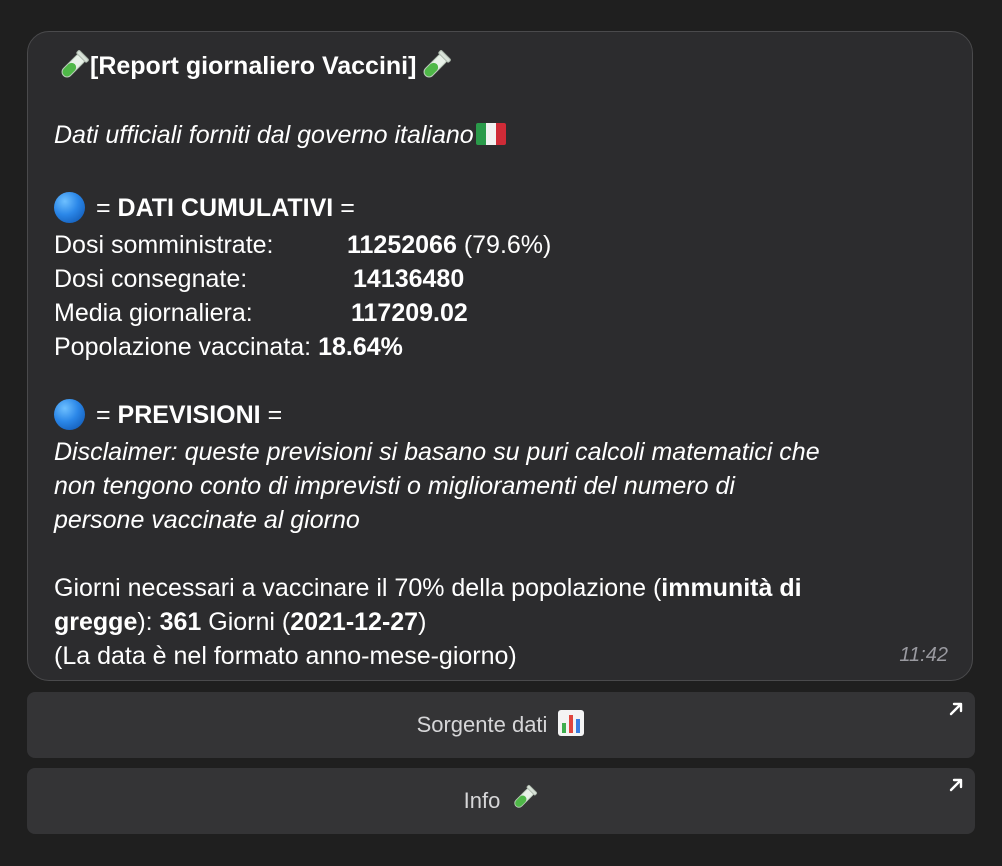 The width and height of the screenshot is (1002, 866). Describe the element at coordinates (164, 245) in the screenshot. I see `stat-label: Dosi somministrate:` at that location.